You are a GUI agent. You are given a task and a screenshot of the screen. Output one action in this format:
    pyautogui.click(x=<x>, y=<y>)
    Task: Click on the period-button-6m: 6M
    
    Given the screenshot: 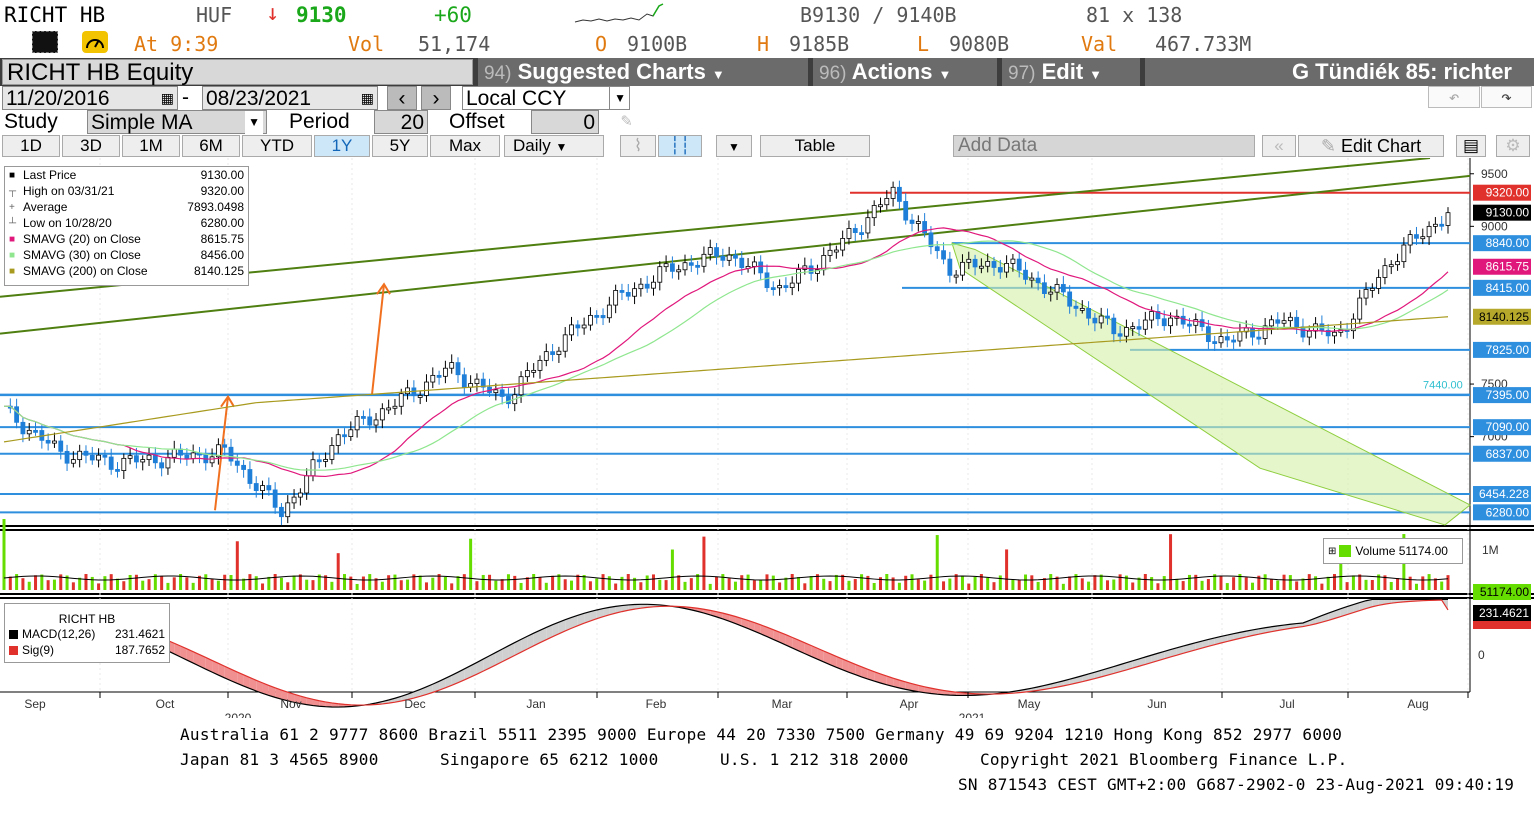 What is the action you would take?
    pyautogui.click(x=211, y=146)
    